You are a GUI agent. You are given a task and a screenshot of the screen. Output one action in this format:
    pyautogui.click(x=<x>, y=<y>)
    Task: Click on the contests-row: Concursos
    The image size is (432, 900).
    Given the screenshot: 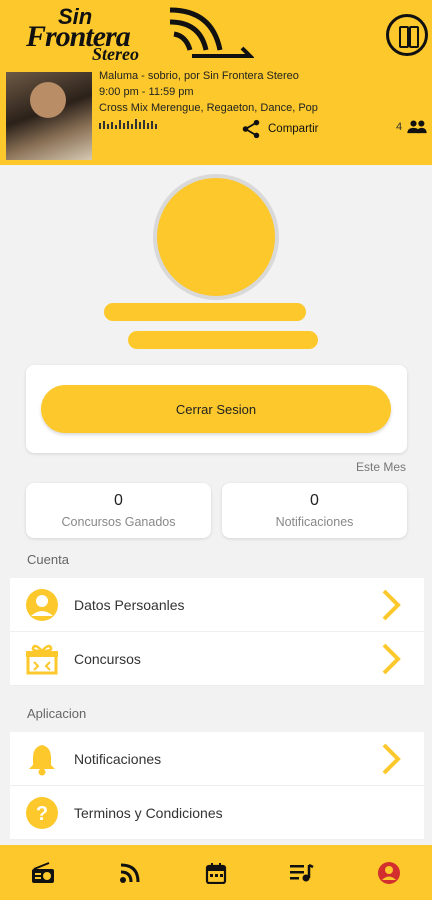 What is the action you would take?
    pyautogui.click(x=217, y=659)
    